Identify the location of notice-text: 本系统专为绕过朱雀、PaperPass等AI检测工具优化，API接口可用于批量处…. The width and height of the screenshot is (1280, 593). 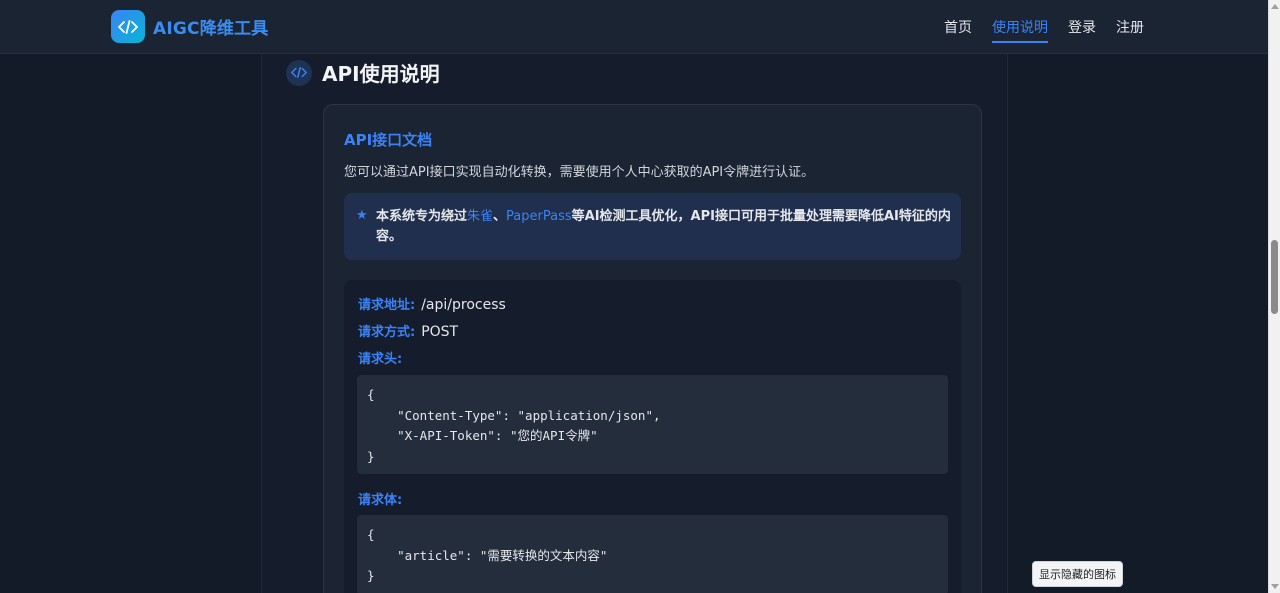
(663, 226).